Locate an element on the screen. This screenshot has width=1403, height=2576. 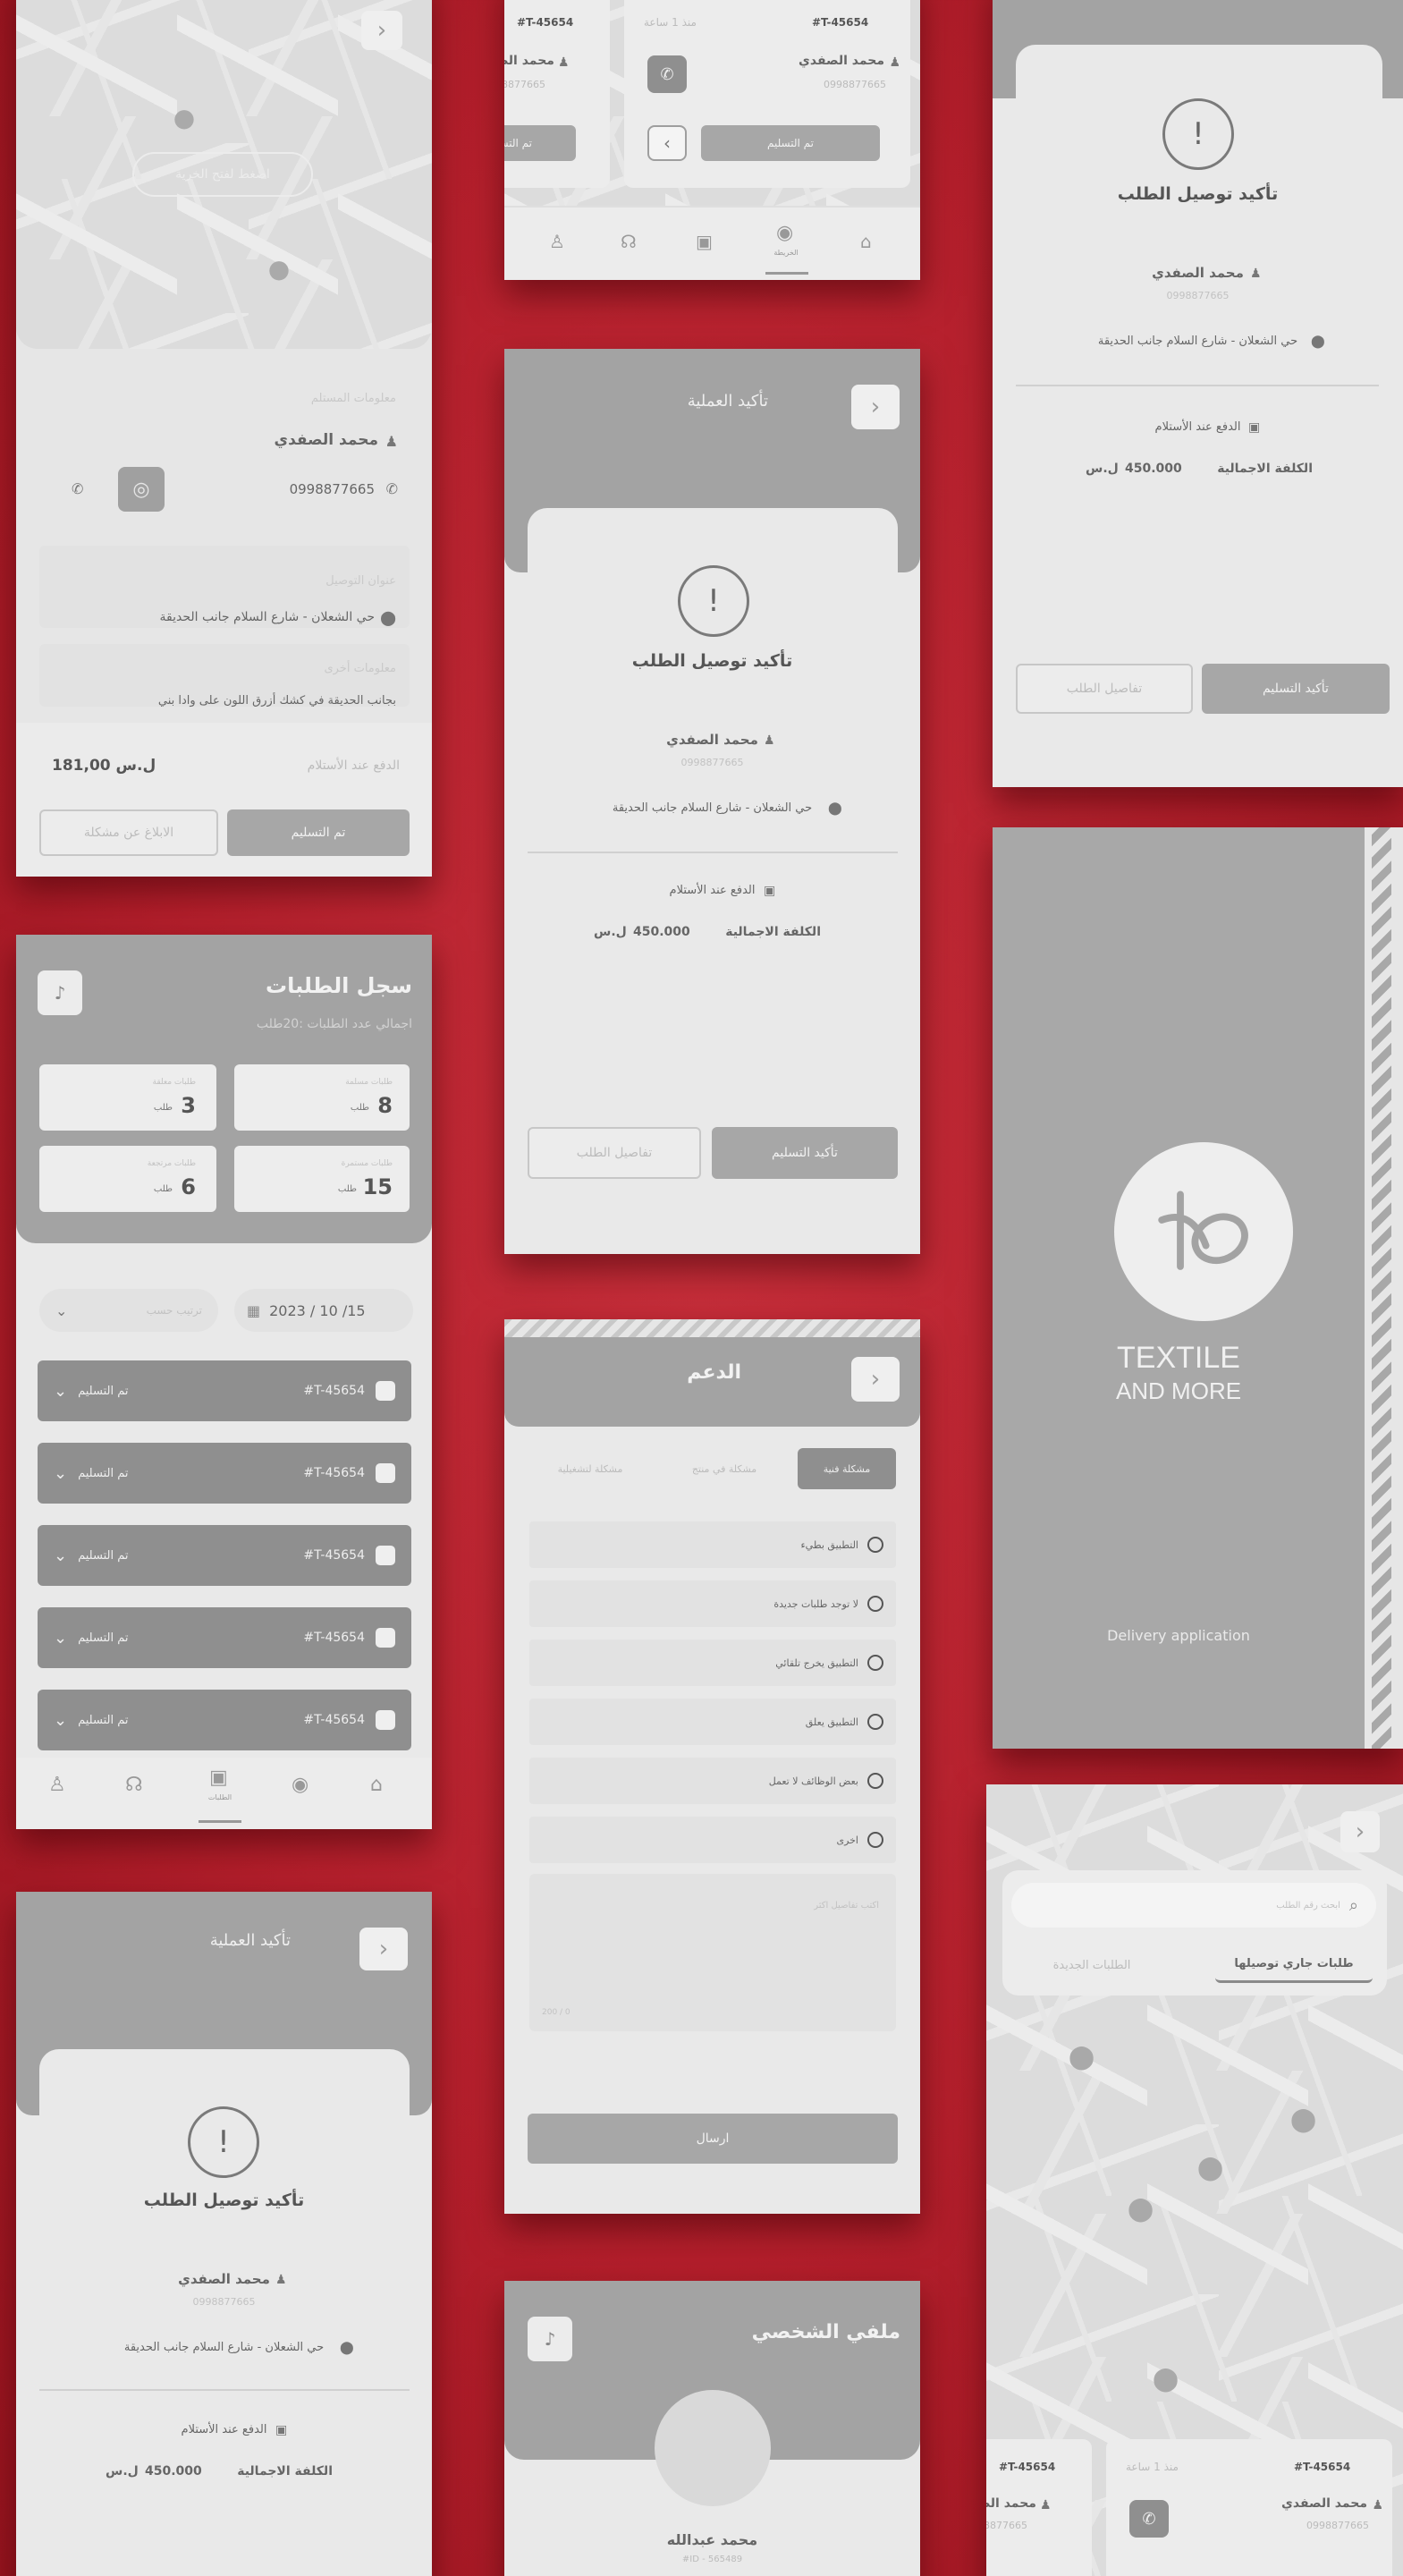
customer-info-label: معلومات المستلم is located at coordinates (353, 398).